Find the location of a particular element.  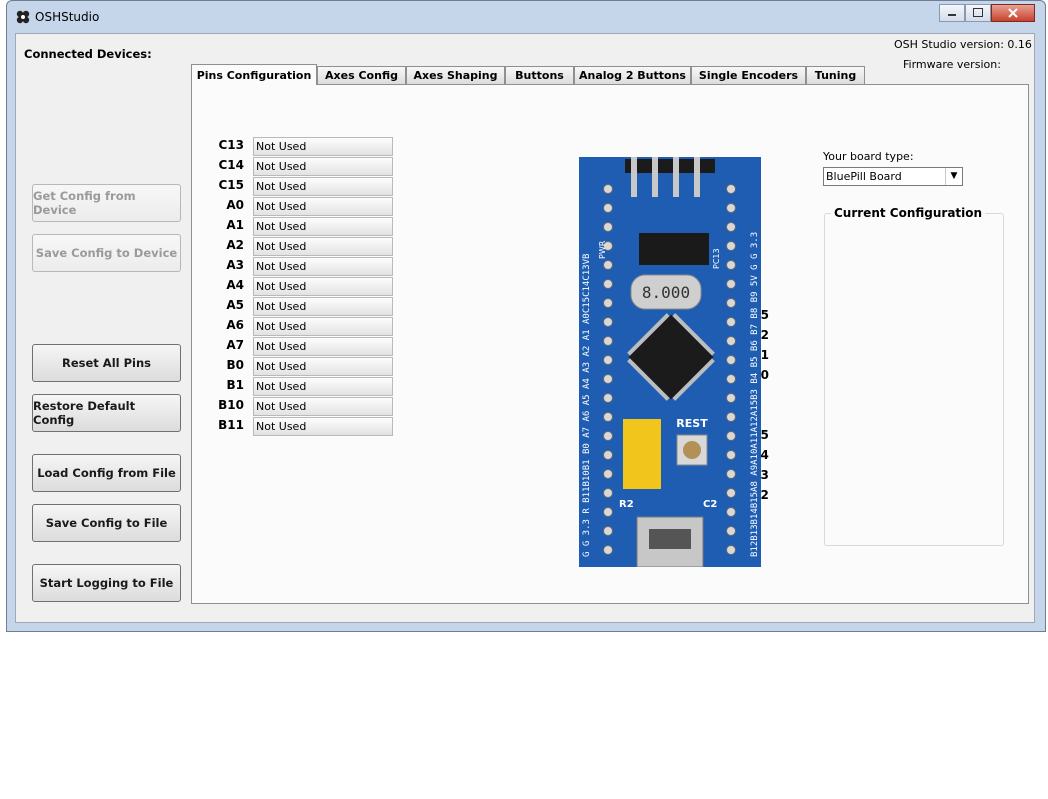

pin-label-a3: A3 is located at coordinates (235, 265).